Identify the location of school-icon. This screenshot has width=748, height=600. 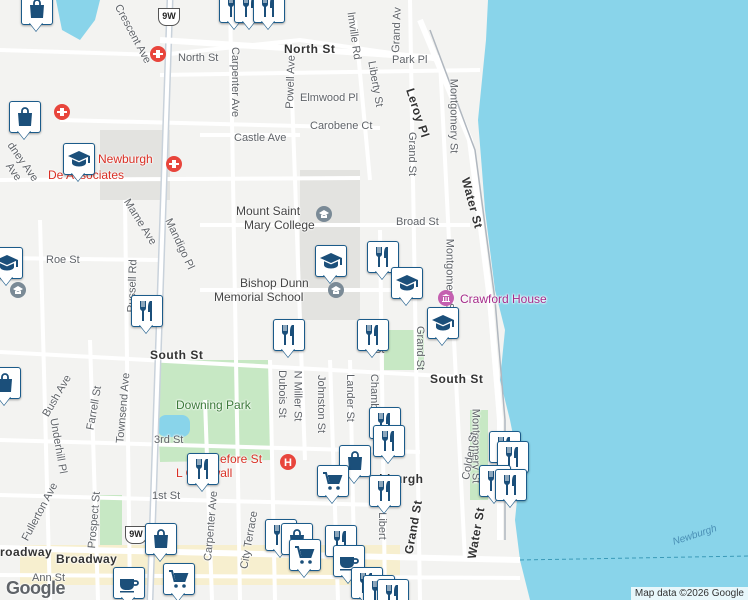
(324, 214).